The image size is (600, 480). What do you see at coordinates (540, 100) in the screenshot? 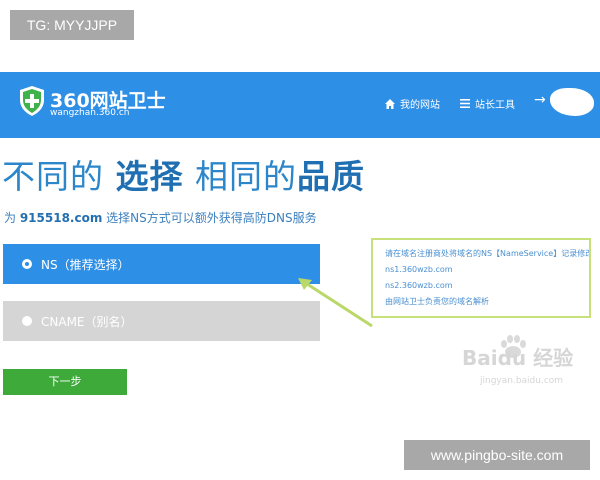
I see `logout-arrow-icon: →` at bounding box center [540, 100].